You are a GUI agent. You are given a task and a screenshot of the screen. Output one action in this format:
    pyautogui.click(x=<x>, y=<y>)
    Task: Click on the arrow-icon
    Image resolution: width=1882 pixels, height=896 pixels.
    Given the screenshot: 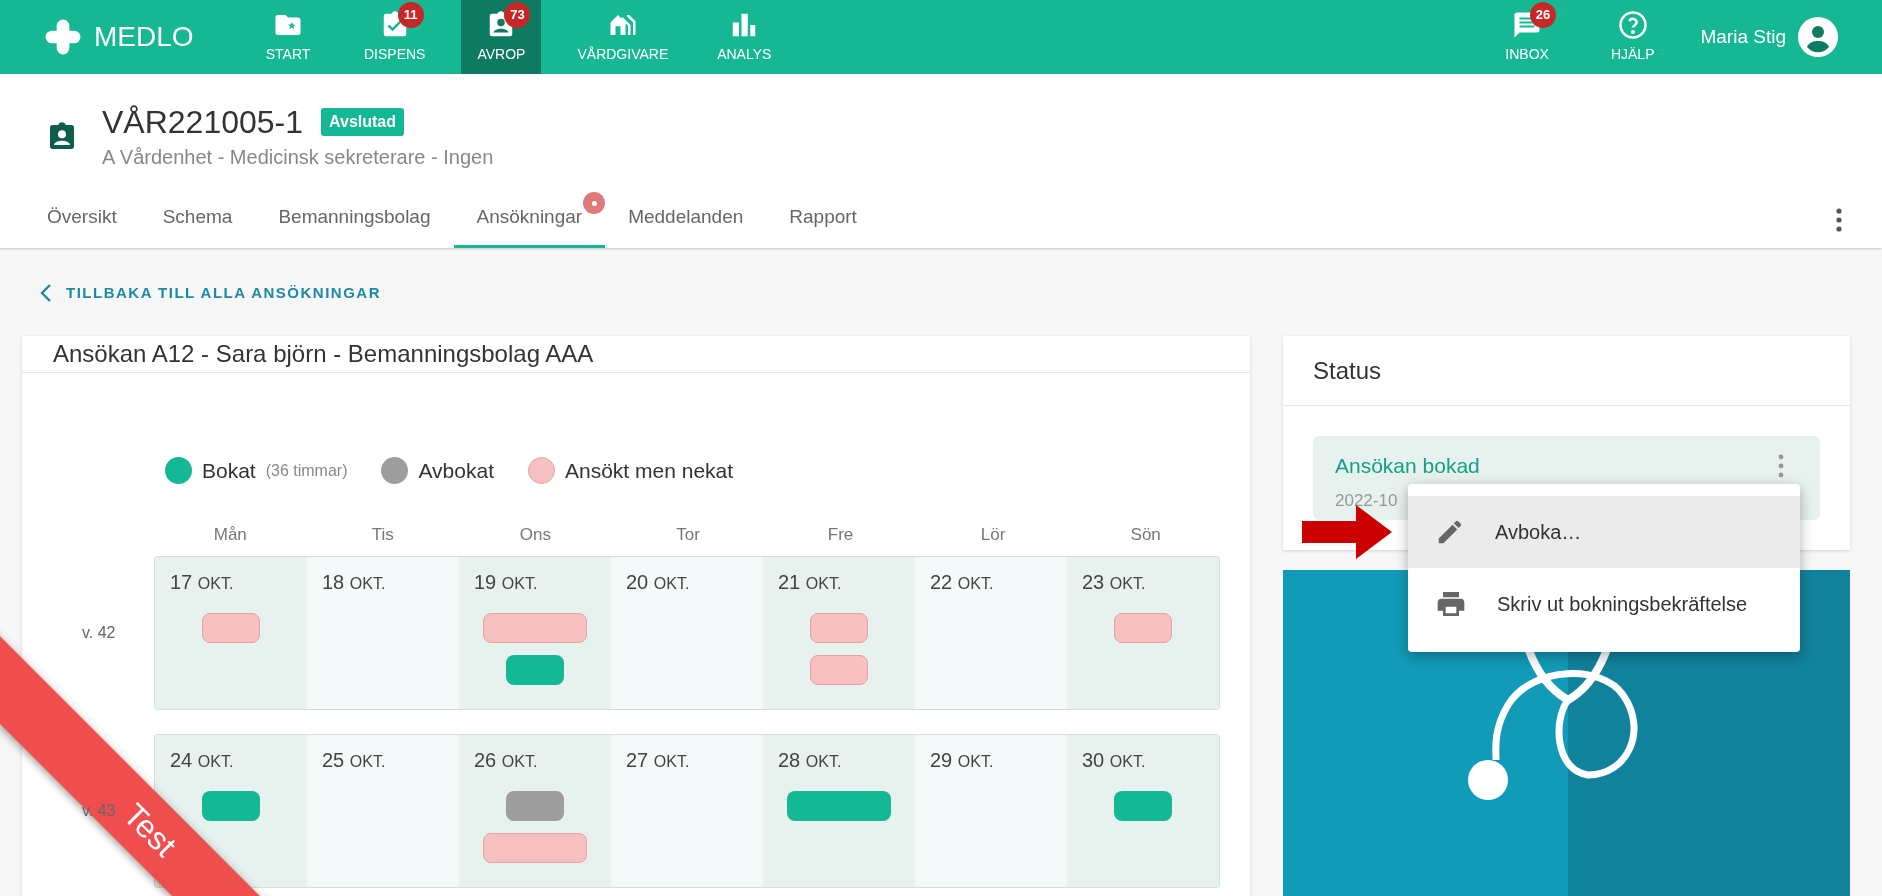 What is the action you would take?
    pyautogui.click(x=1347, y=532)
    